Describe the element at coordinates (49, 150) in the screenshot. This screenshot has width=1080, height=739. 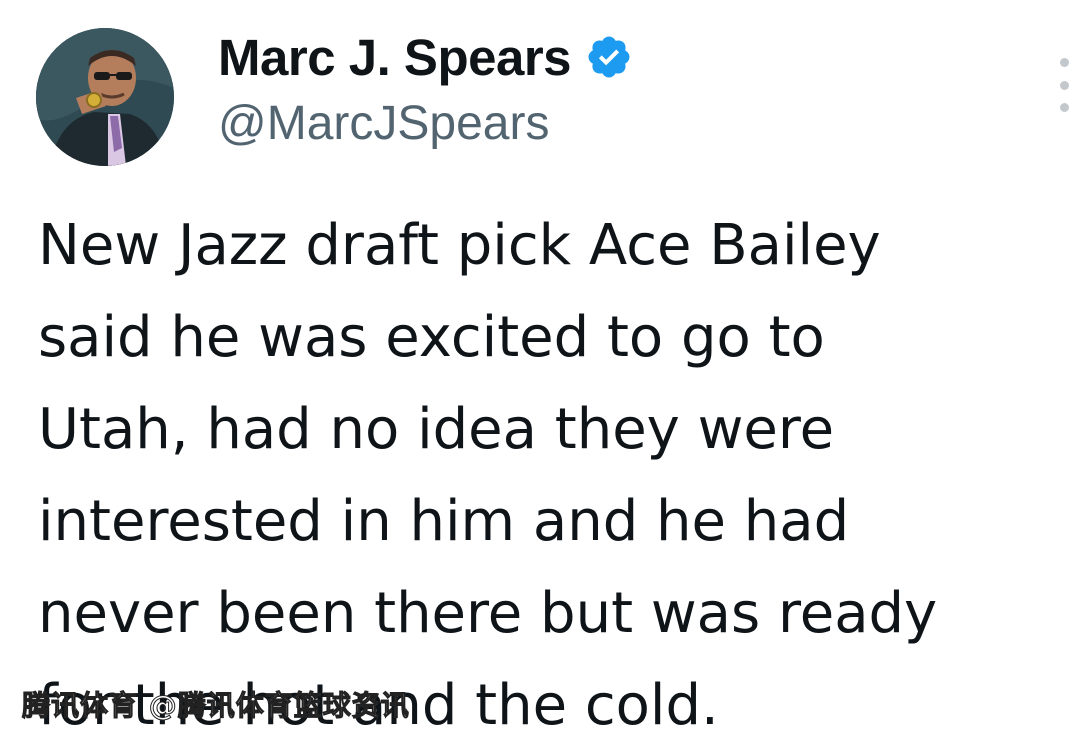
I see `svg-text: SAB` at that location.